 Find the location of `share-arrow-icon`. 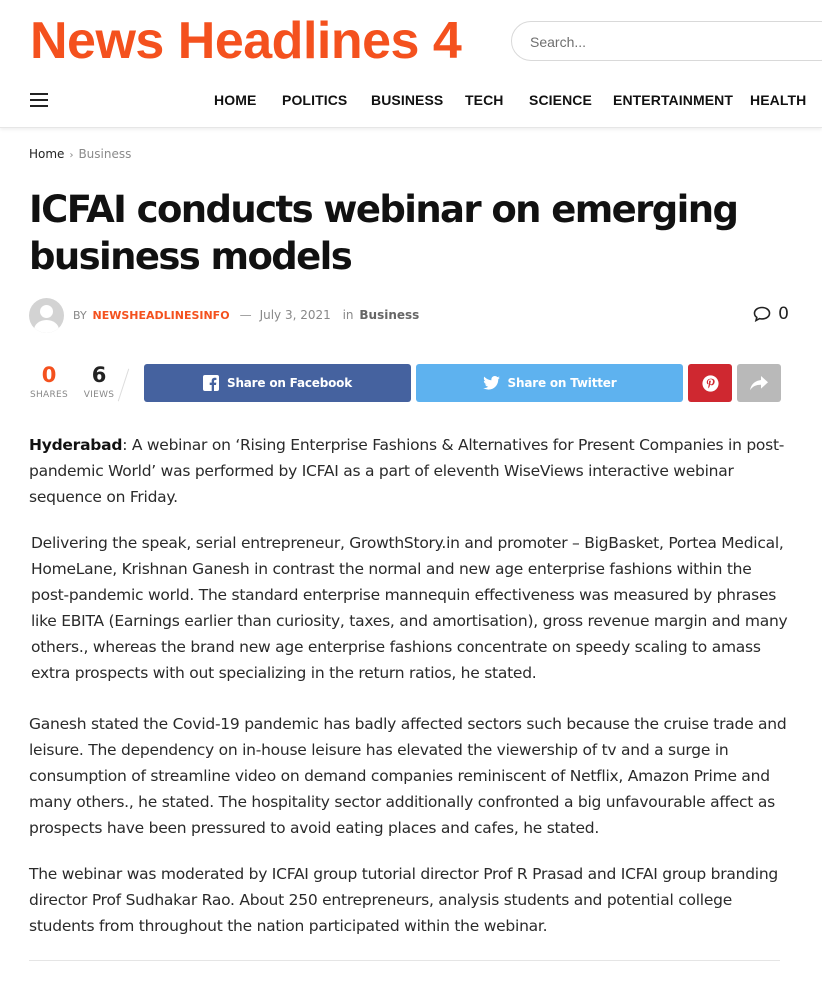

share-arrow-icon is located at coordinates (759, 382).